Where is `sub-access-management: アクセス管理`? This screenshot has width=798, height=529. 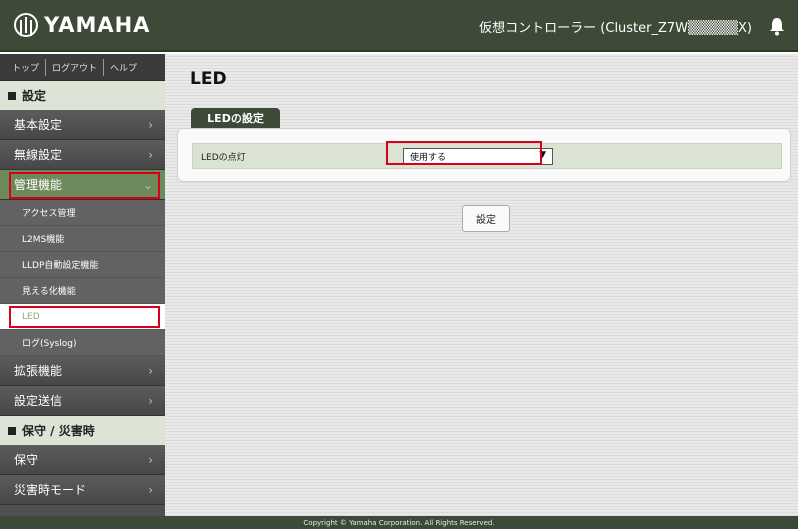
sub-access-management: アクセス管理 is located at coordinates (82, 213).